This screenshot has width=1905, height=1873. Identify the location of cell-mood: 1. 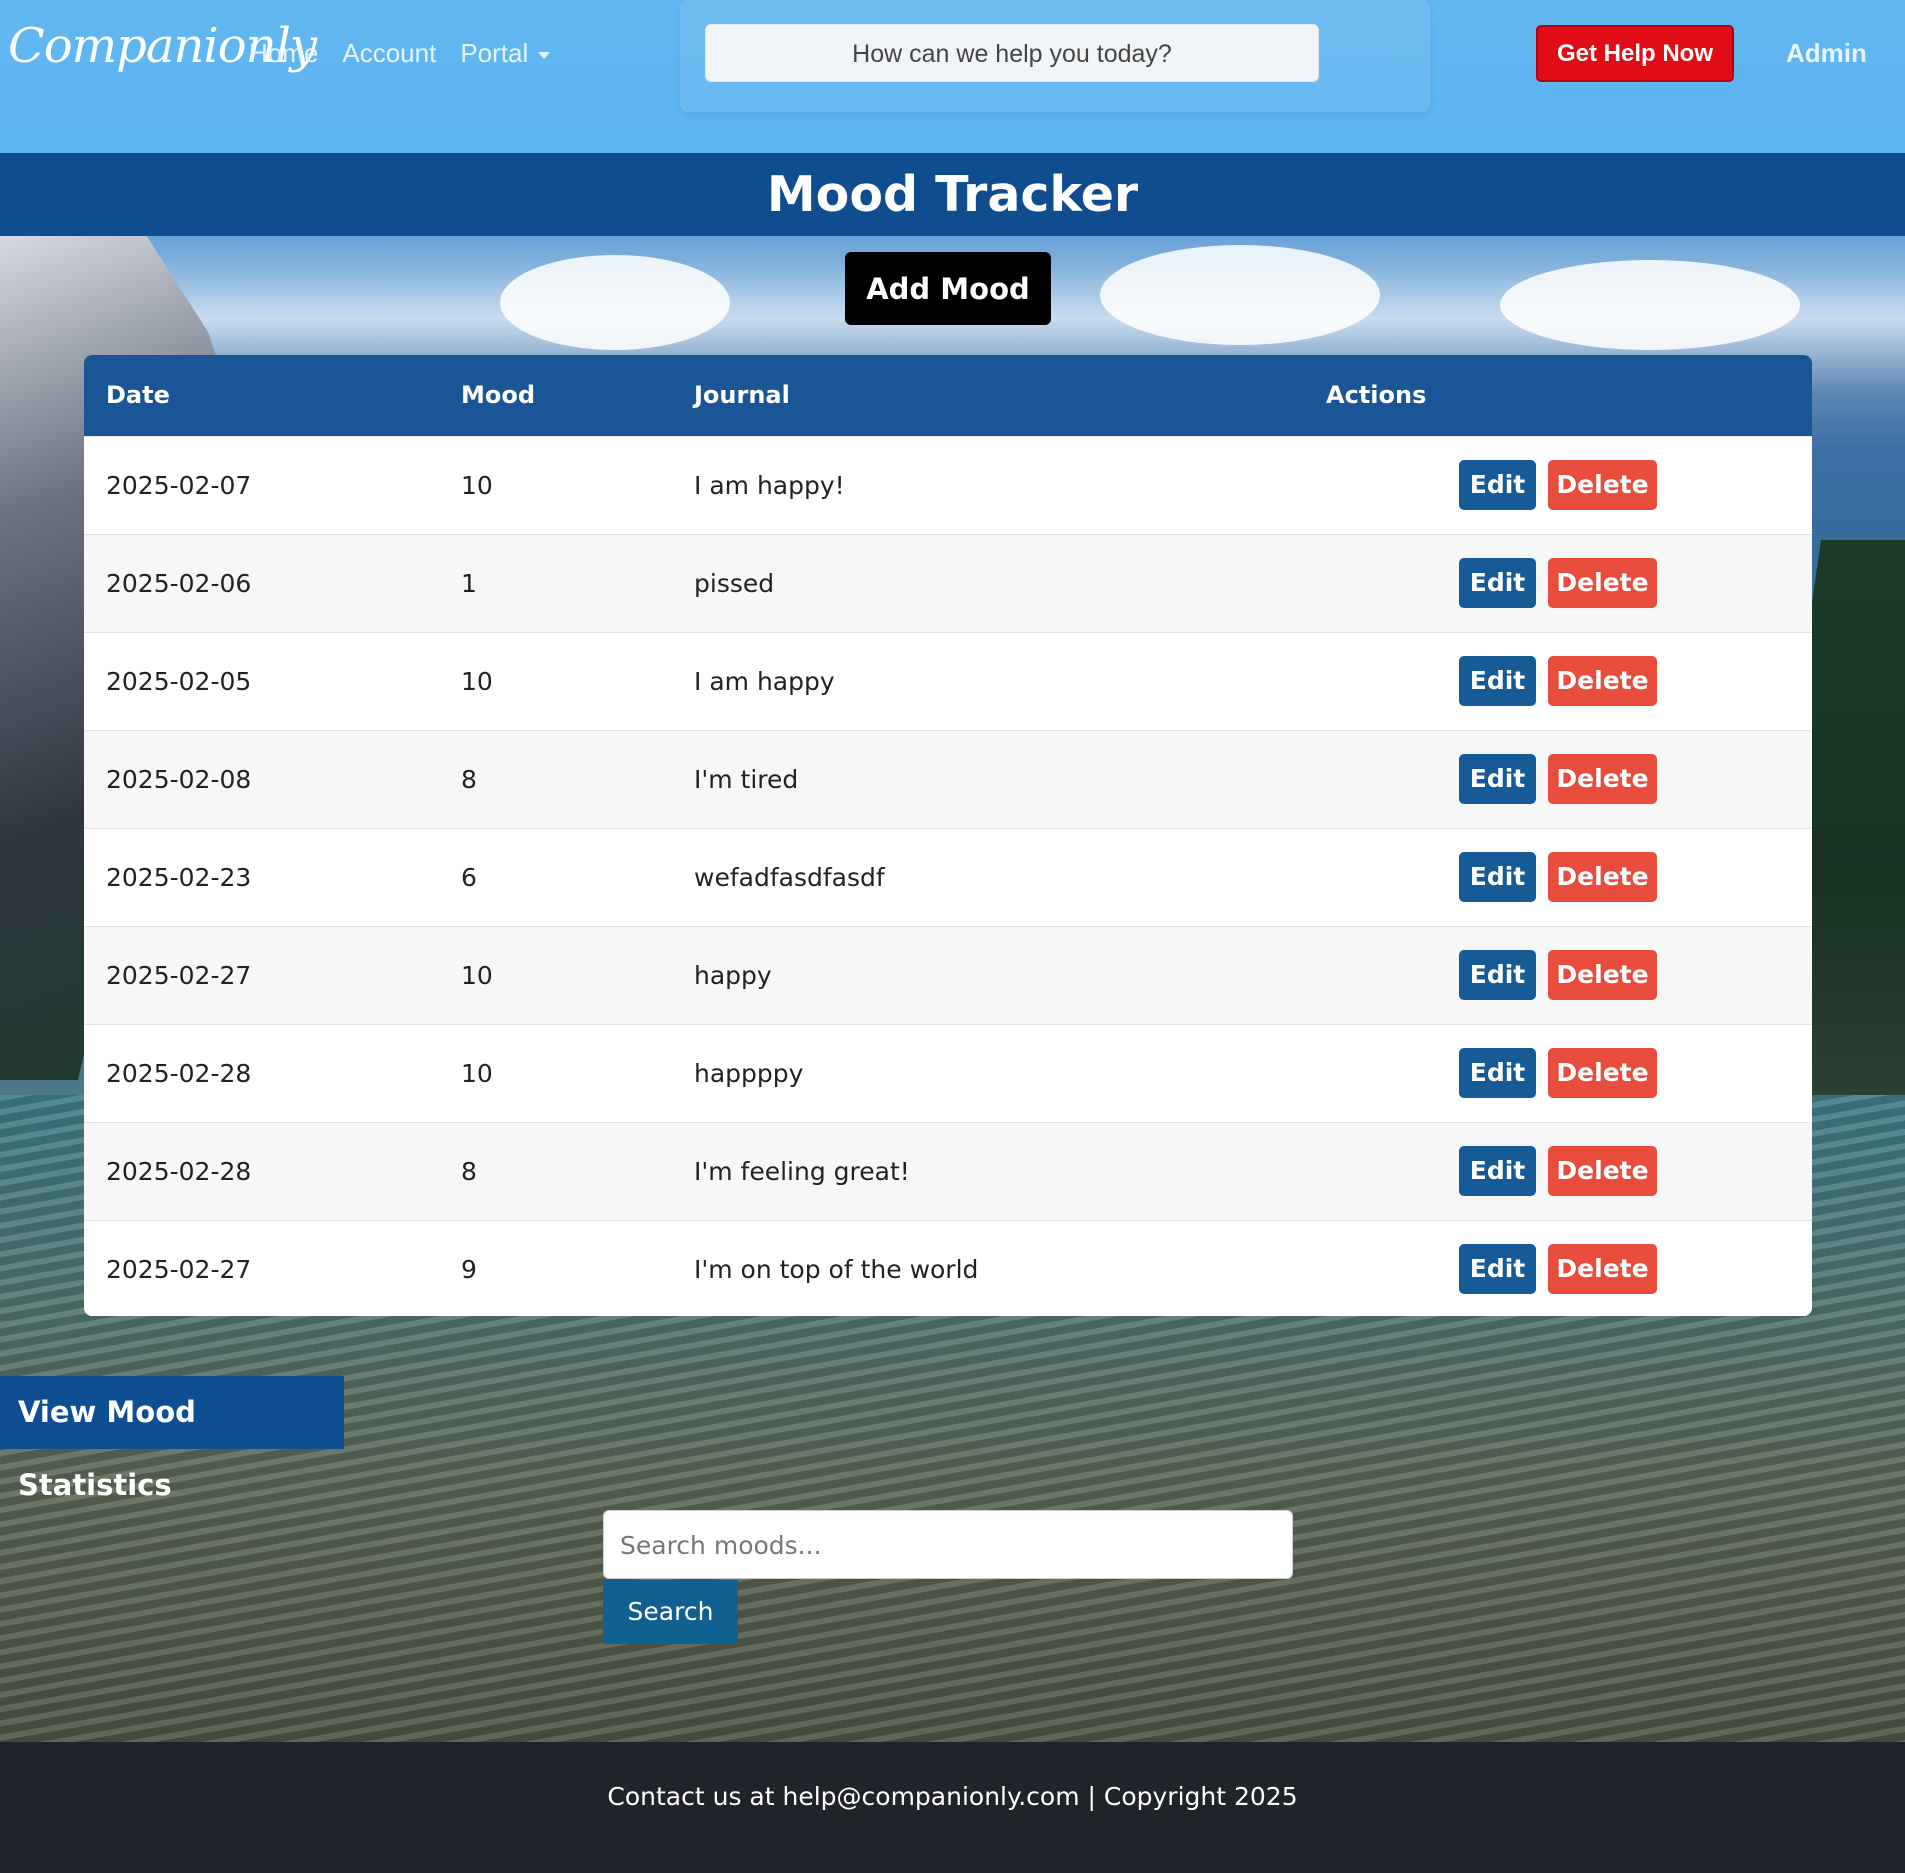
(555, 582).